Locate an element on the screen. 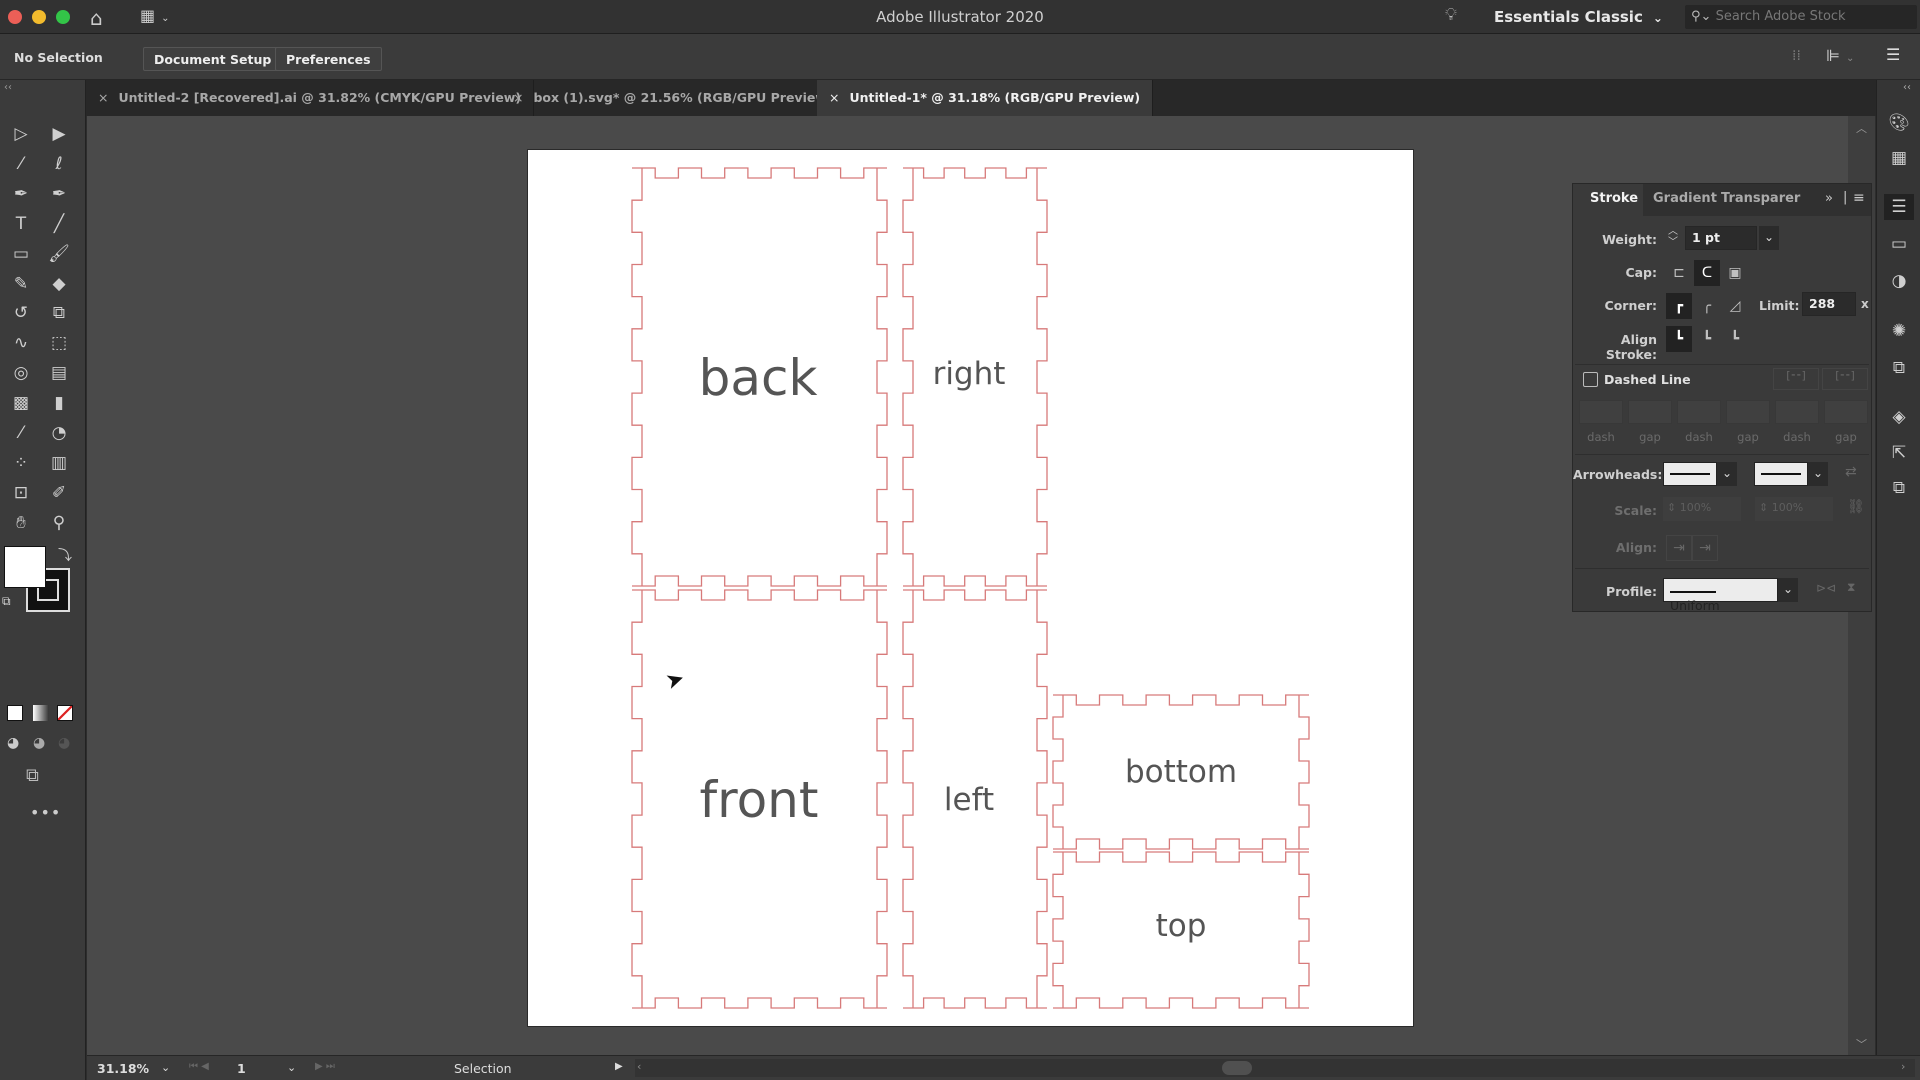 The image size is (1920, 1080). blend-tool-icon: ◔ is located at coordinates (59, 433).